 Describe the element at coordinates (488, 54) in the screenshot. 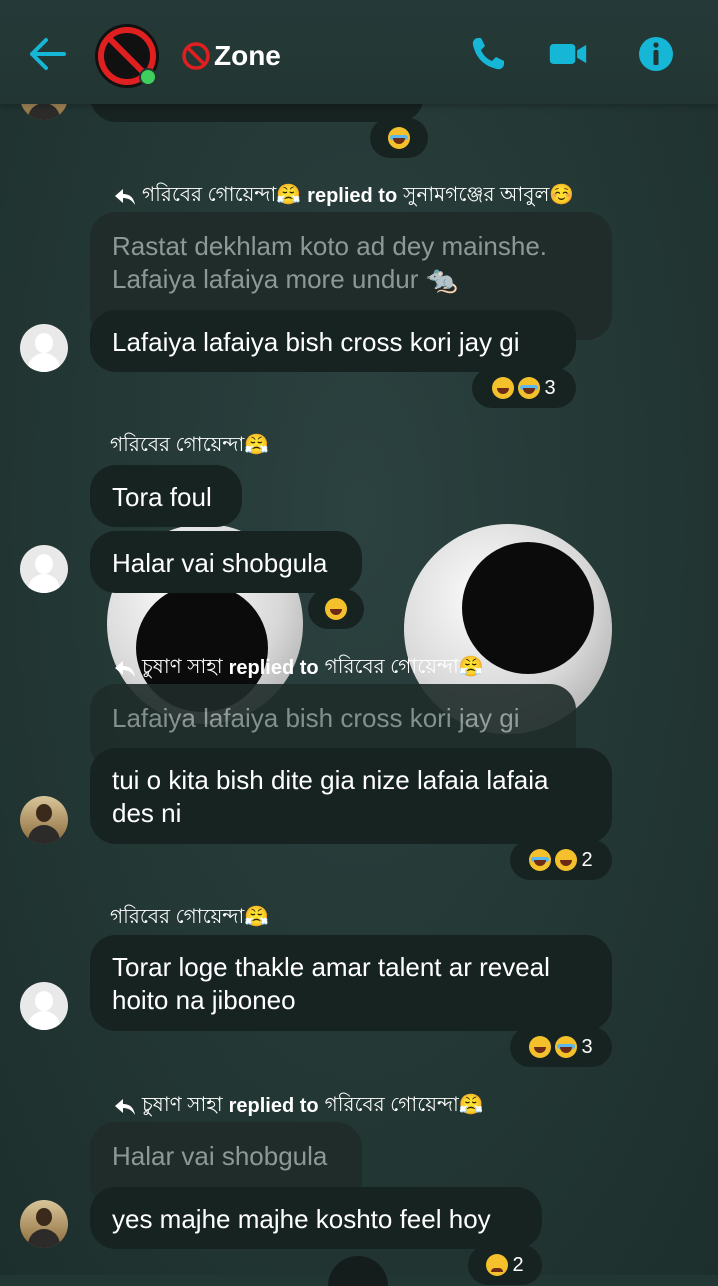

I see `phone-icon` at that location.